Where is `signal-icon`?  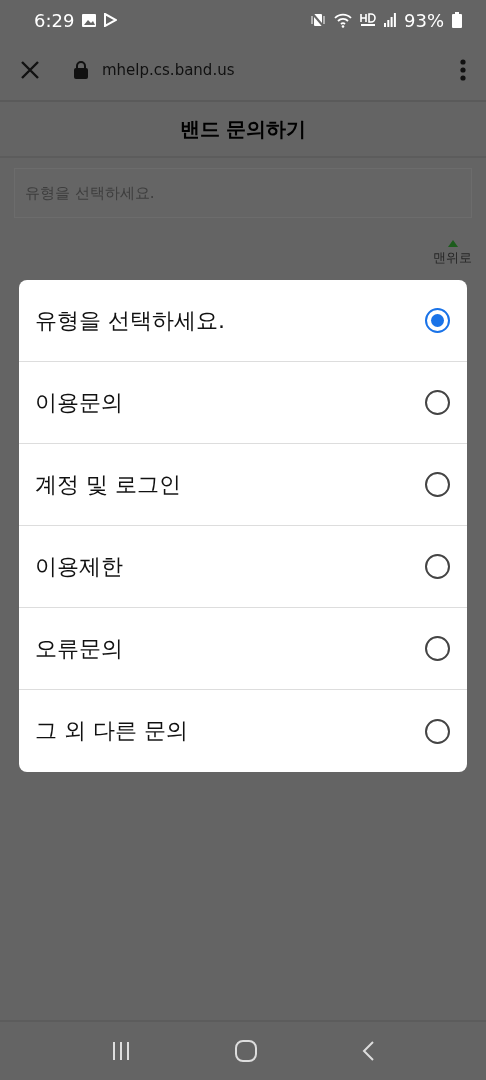
signal-icon is located at coordinates (390, 20).